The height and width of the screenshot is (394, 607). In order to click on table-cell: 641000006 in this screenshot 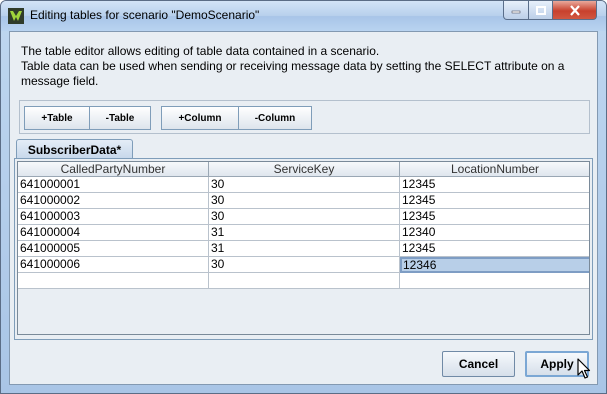, I will do `click(113, 265)`.